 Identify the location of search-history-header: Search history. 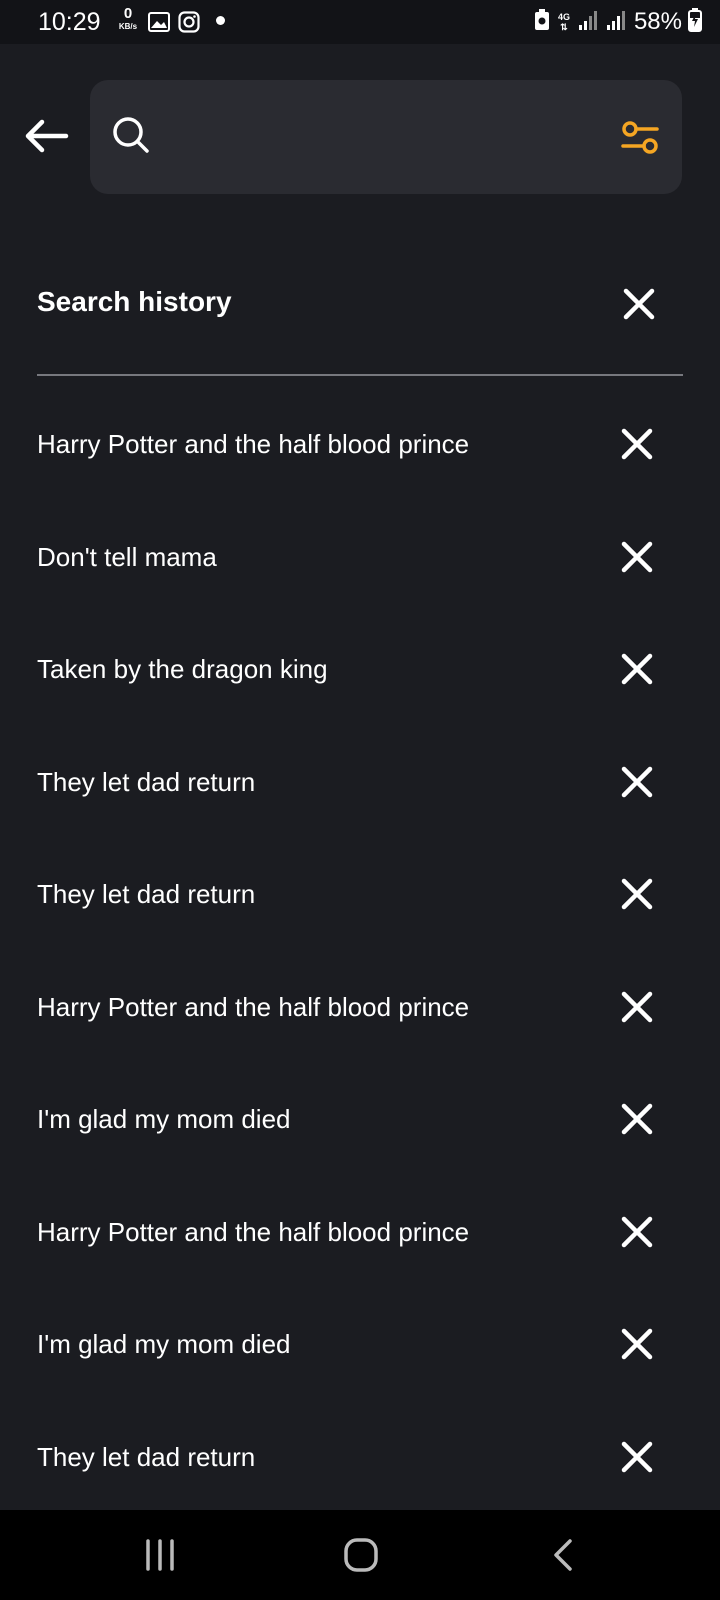
(360, 305).